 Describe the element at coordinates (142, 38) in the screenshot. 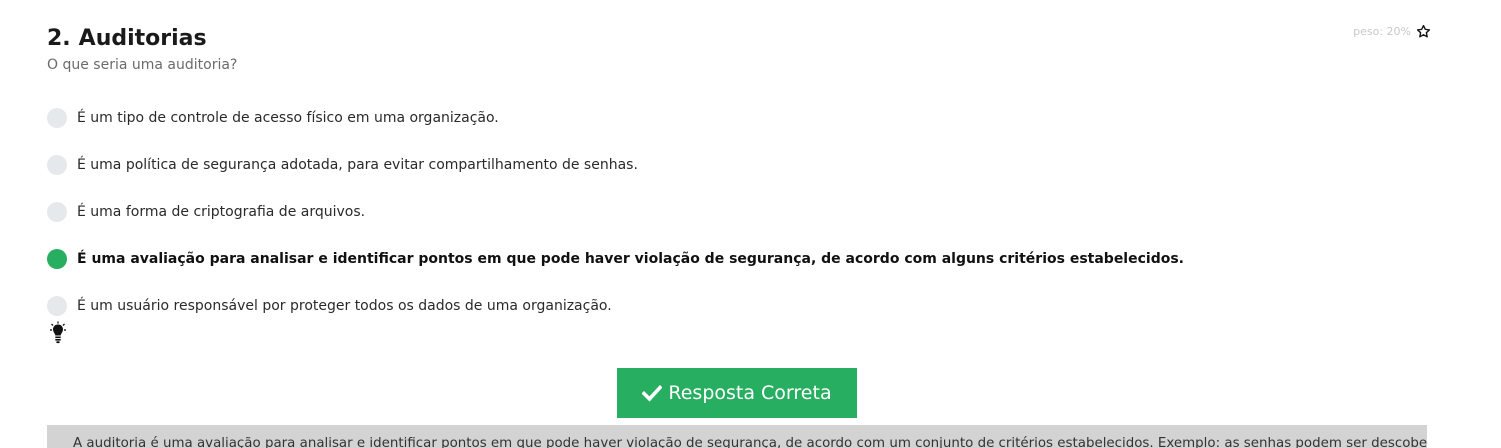

I see `question-title-text: Auditorias` at that location.